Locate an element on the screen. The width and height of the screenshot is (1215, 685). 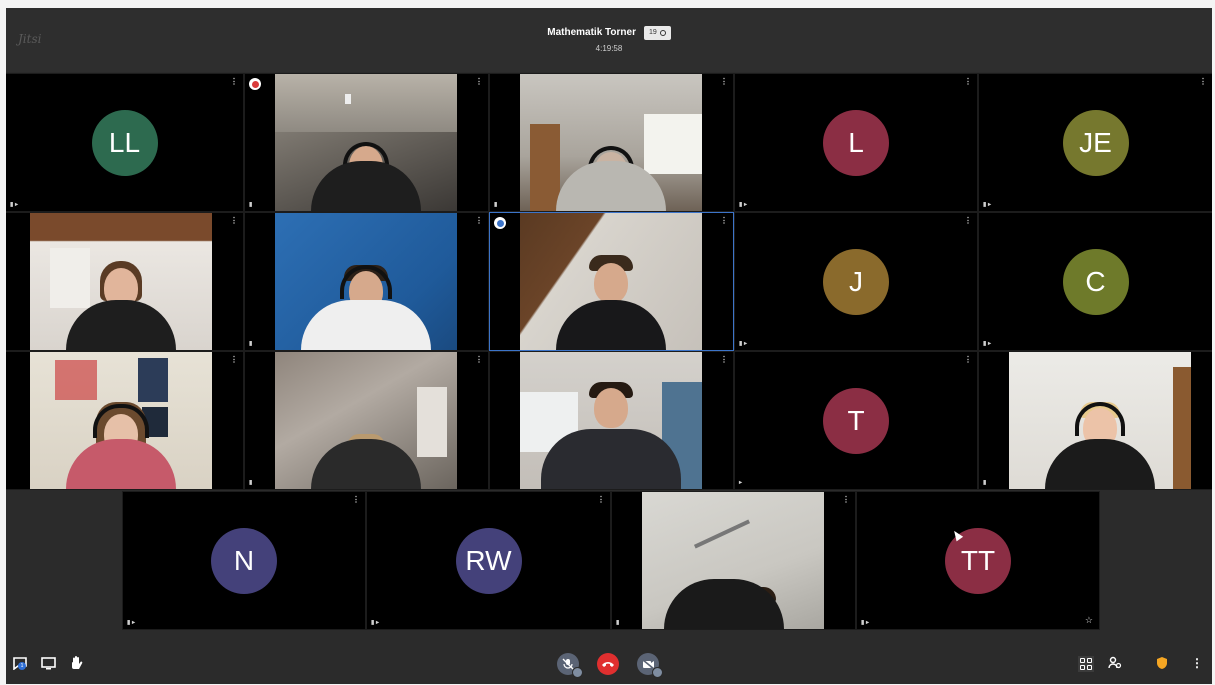
tile-view-icon is located at coordinates (1086, 664).